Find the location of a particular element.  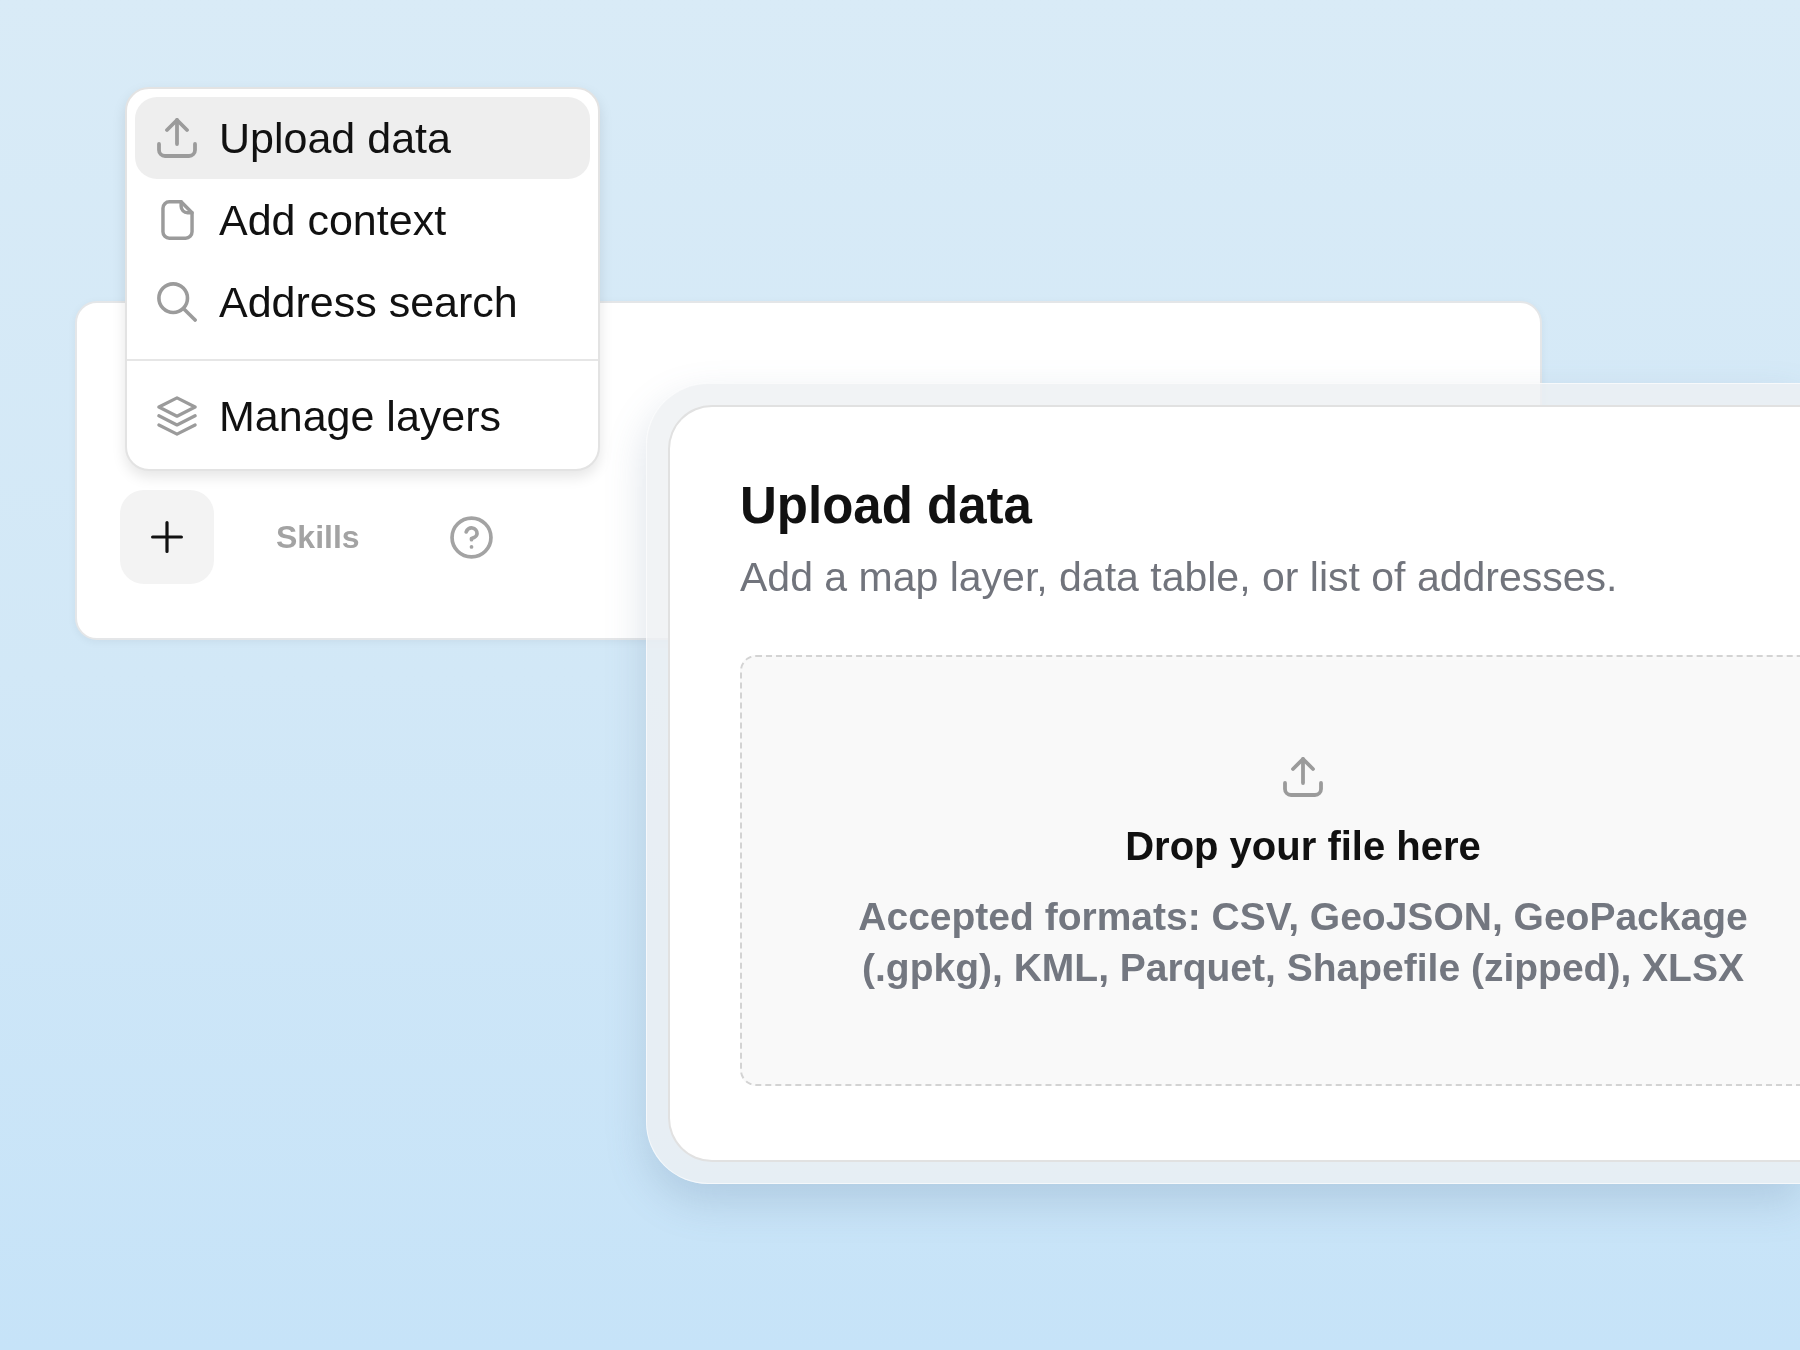

plus-icon is located at coordinates (167, 537).